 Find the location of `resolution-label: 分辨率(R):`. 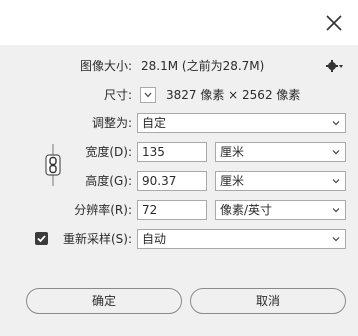

resolution-label: 分辨率(R): is located at coordinates (103, 210).